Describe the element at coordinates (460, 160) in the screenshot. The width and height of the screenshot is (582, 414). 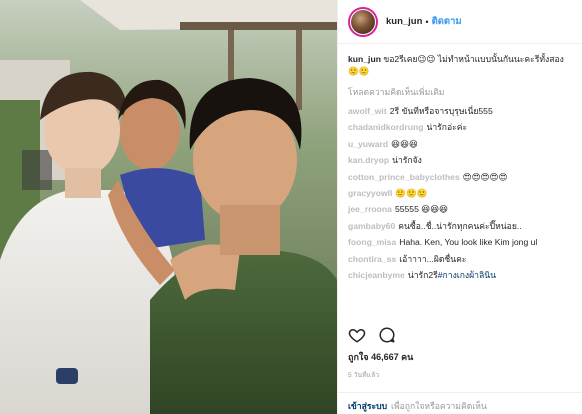
I see `comment-item: kan.dryop น่ารักจัง` at that location.